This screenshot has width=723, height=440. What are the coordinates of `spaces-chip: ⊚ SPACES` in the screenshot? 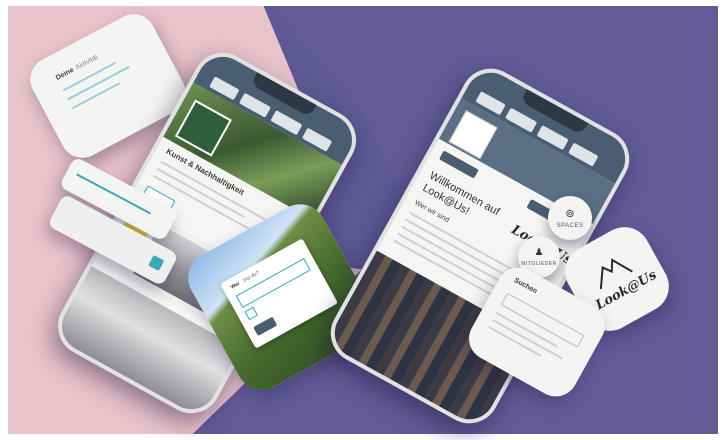 It's located at (570, 218).